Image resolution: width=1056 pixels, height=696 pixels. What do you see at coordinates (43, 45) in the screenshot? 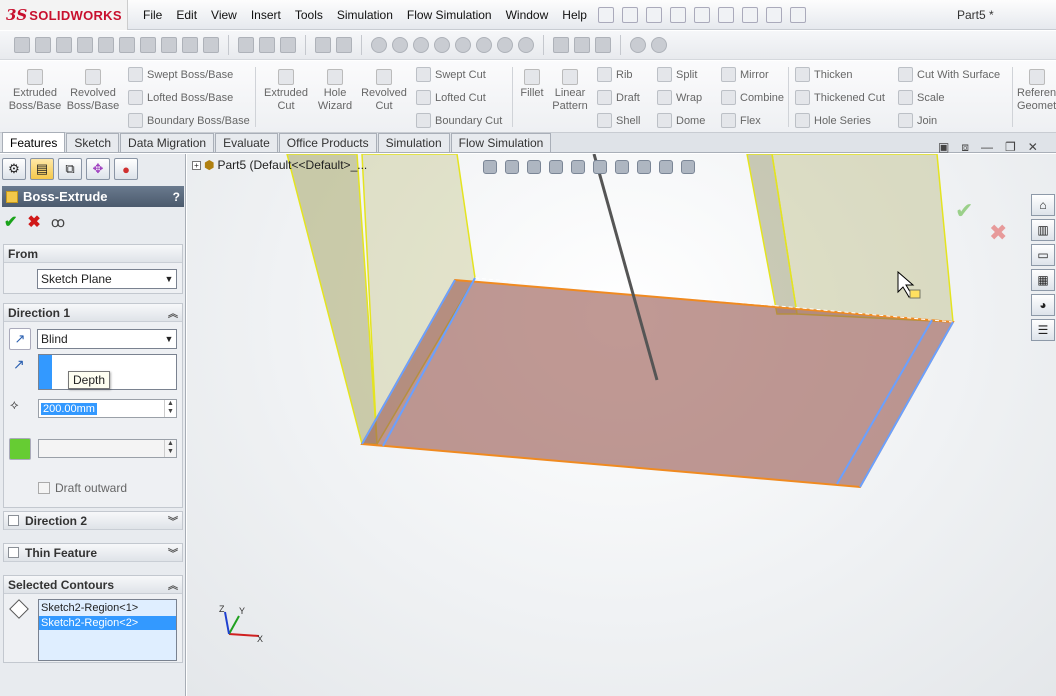
I see `smart-dimension-icon` at bounding box center [43, 45].